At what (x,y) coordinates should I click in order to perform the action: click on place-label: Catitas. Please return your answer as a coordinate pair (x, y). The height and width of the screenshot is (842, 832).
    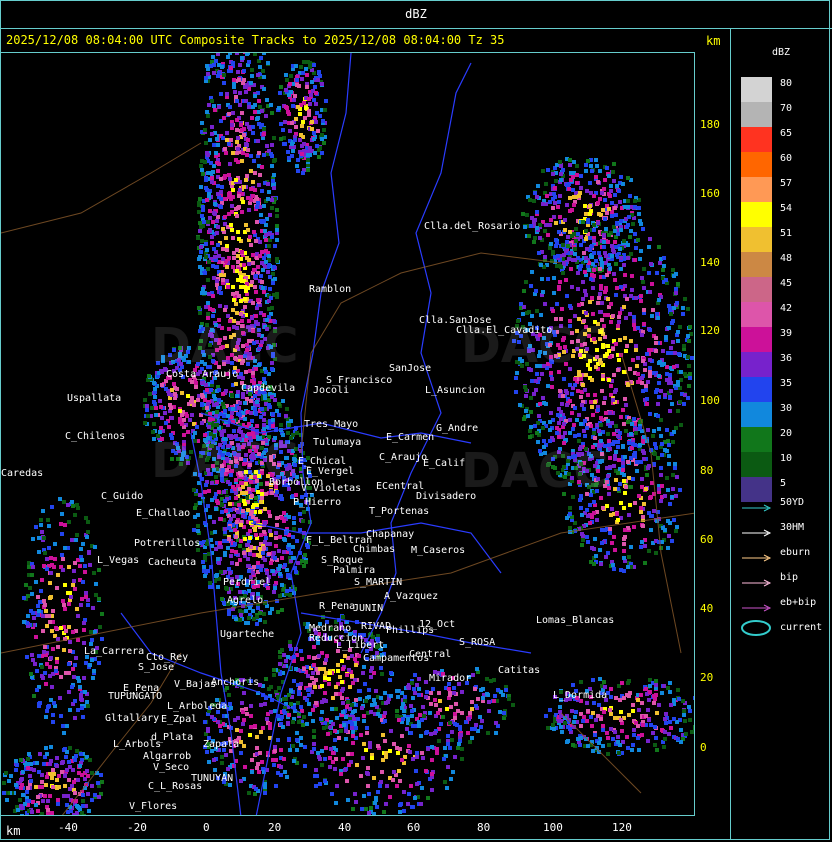
    Looking at the image, I should click on (519, 670).